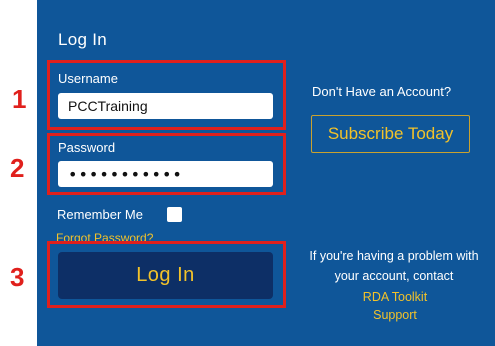  I want to click on annotation-step-2: 2, so click(17, 168).